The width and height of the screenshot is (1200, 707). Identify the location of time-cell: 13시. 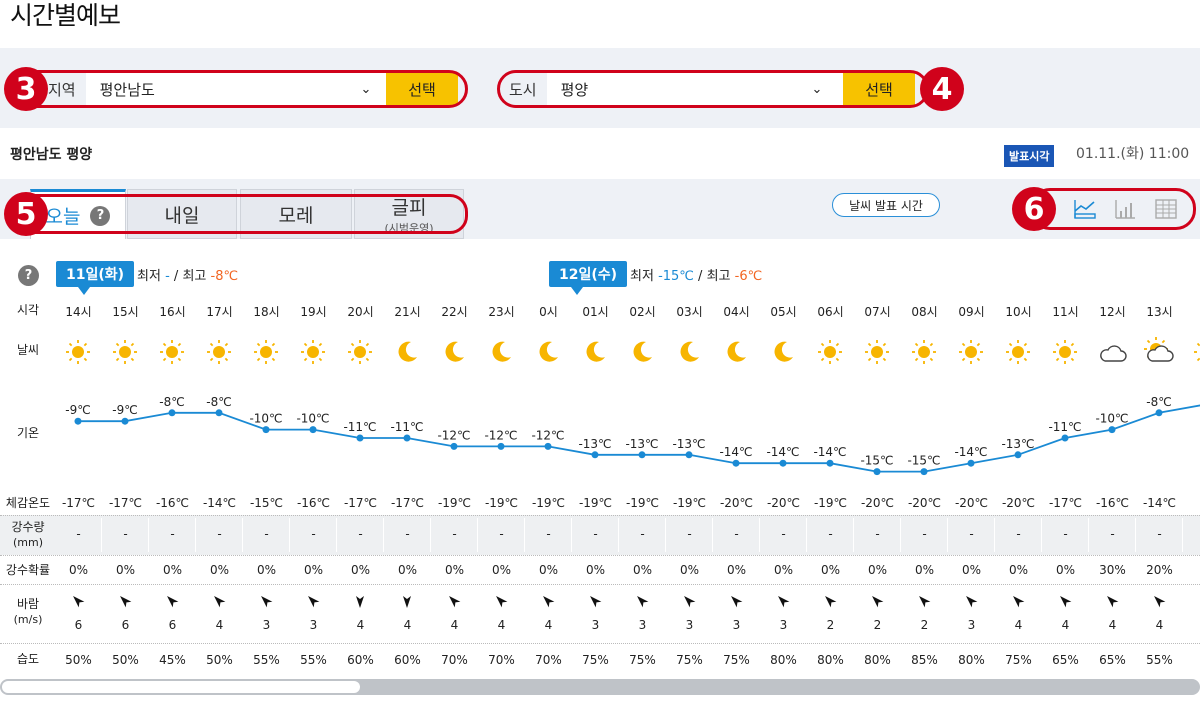
(1159, 312).